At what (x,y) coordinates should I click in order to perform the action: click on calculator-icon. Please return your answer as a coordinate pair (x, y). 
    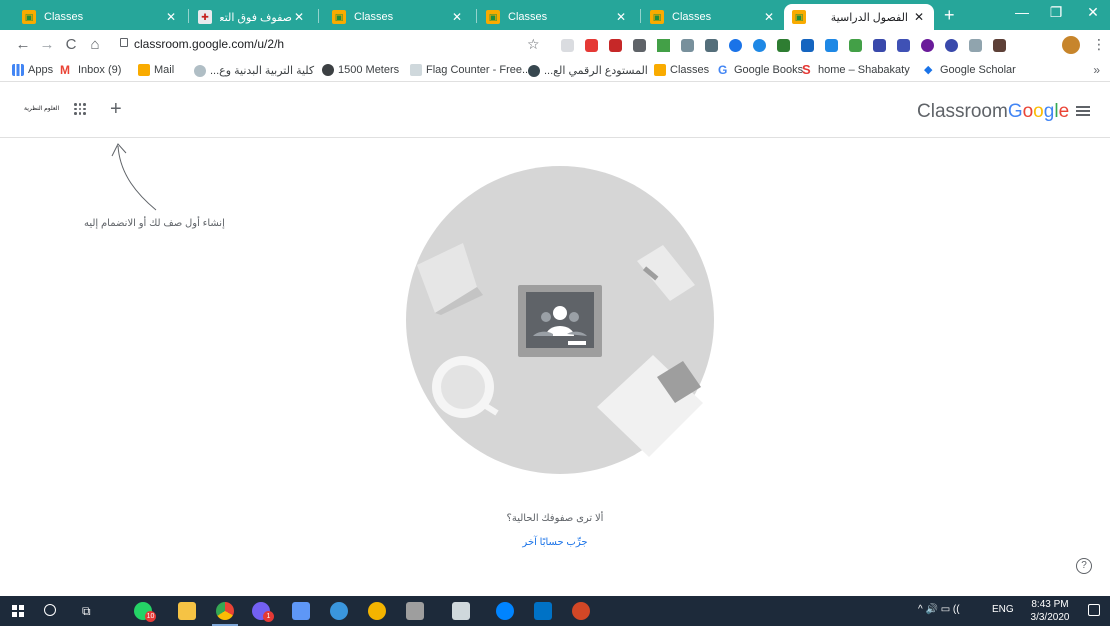
    Looking at the image, I should click on (461, 611).